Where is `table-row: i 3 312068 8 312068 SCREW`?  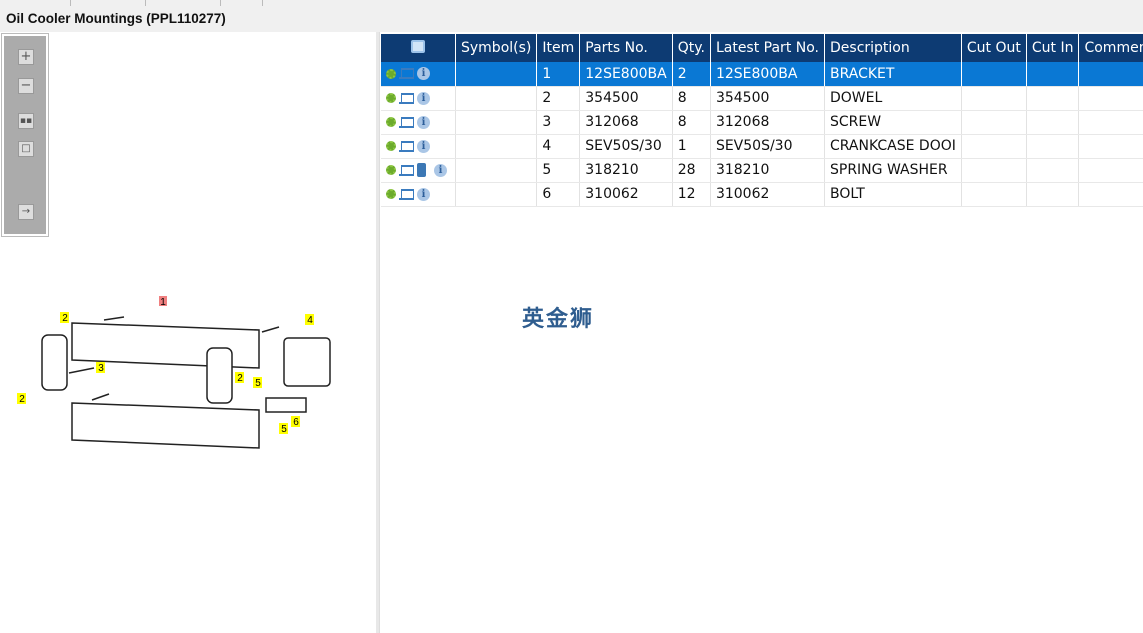 table-row: i 3 312068 8 312068 SCREW is located at coordinates (762, 122).